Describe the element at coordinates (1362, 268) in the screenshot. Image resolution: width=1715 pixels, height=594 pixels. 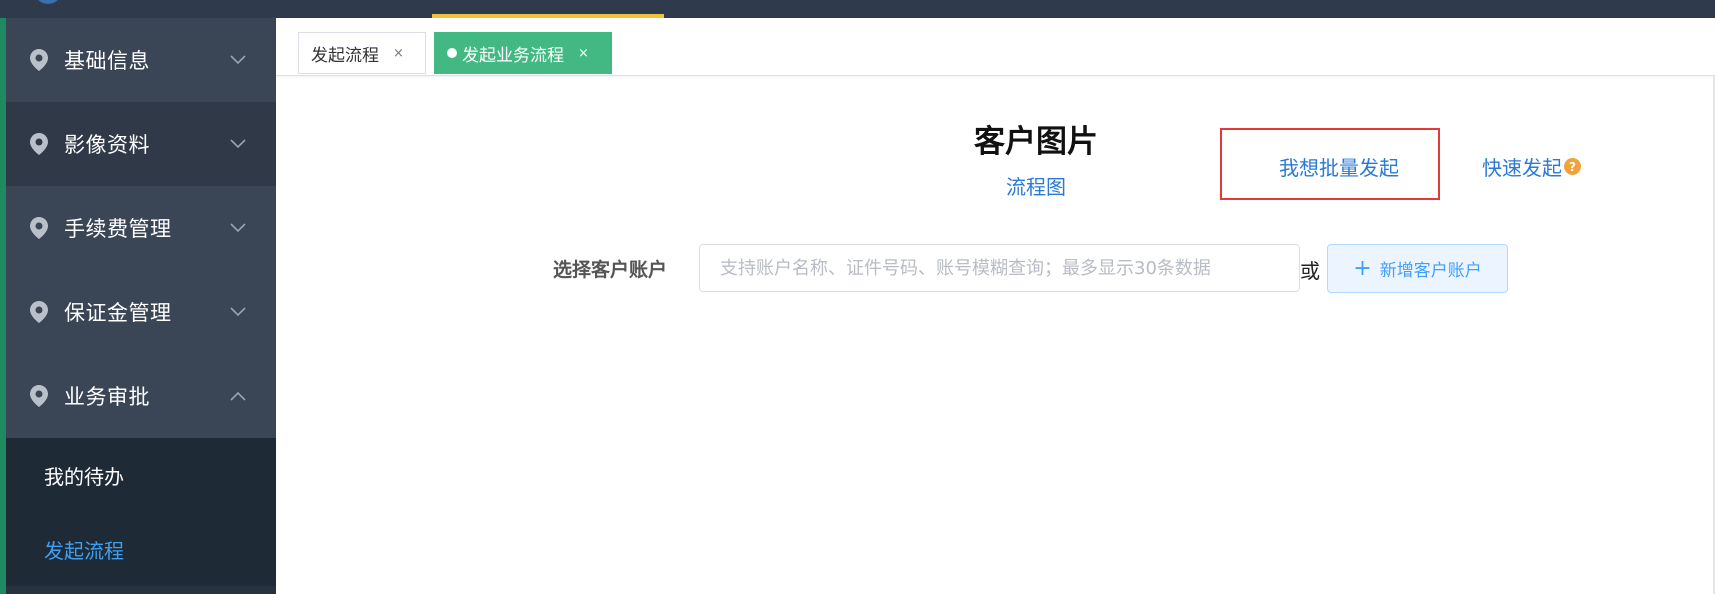
I see `plus-icon: +` at that location.